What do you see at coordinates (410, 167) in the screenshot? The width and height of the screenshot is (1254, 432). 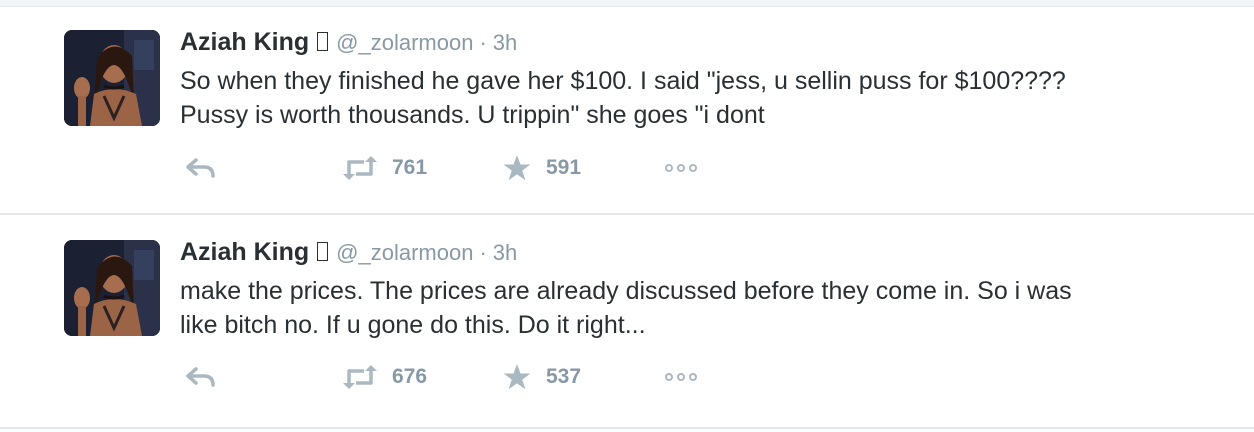 I see `retweet-count: 761` at bounding box center [410, 167].